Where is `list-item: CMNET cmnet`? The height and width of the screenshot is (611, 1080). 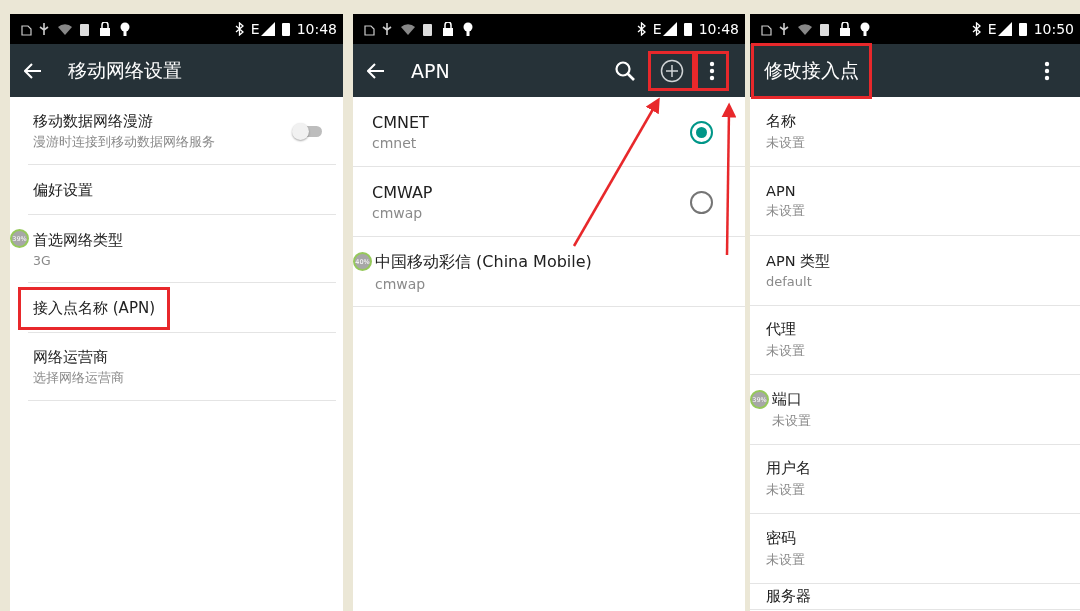 list-item: CMNET cmnet is located at coordinates (549, 132).